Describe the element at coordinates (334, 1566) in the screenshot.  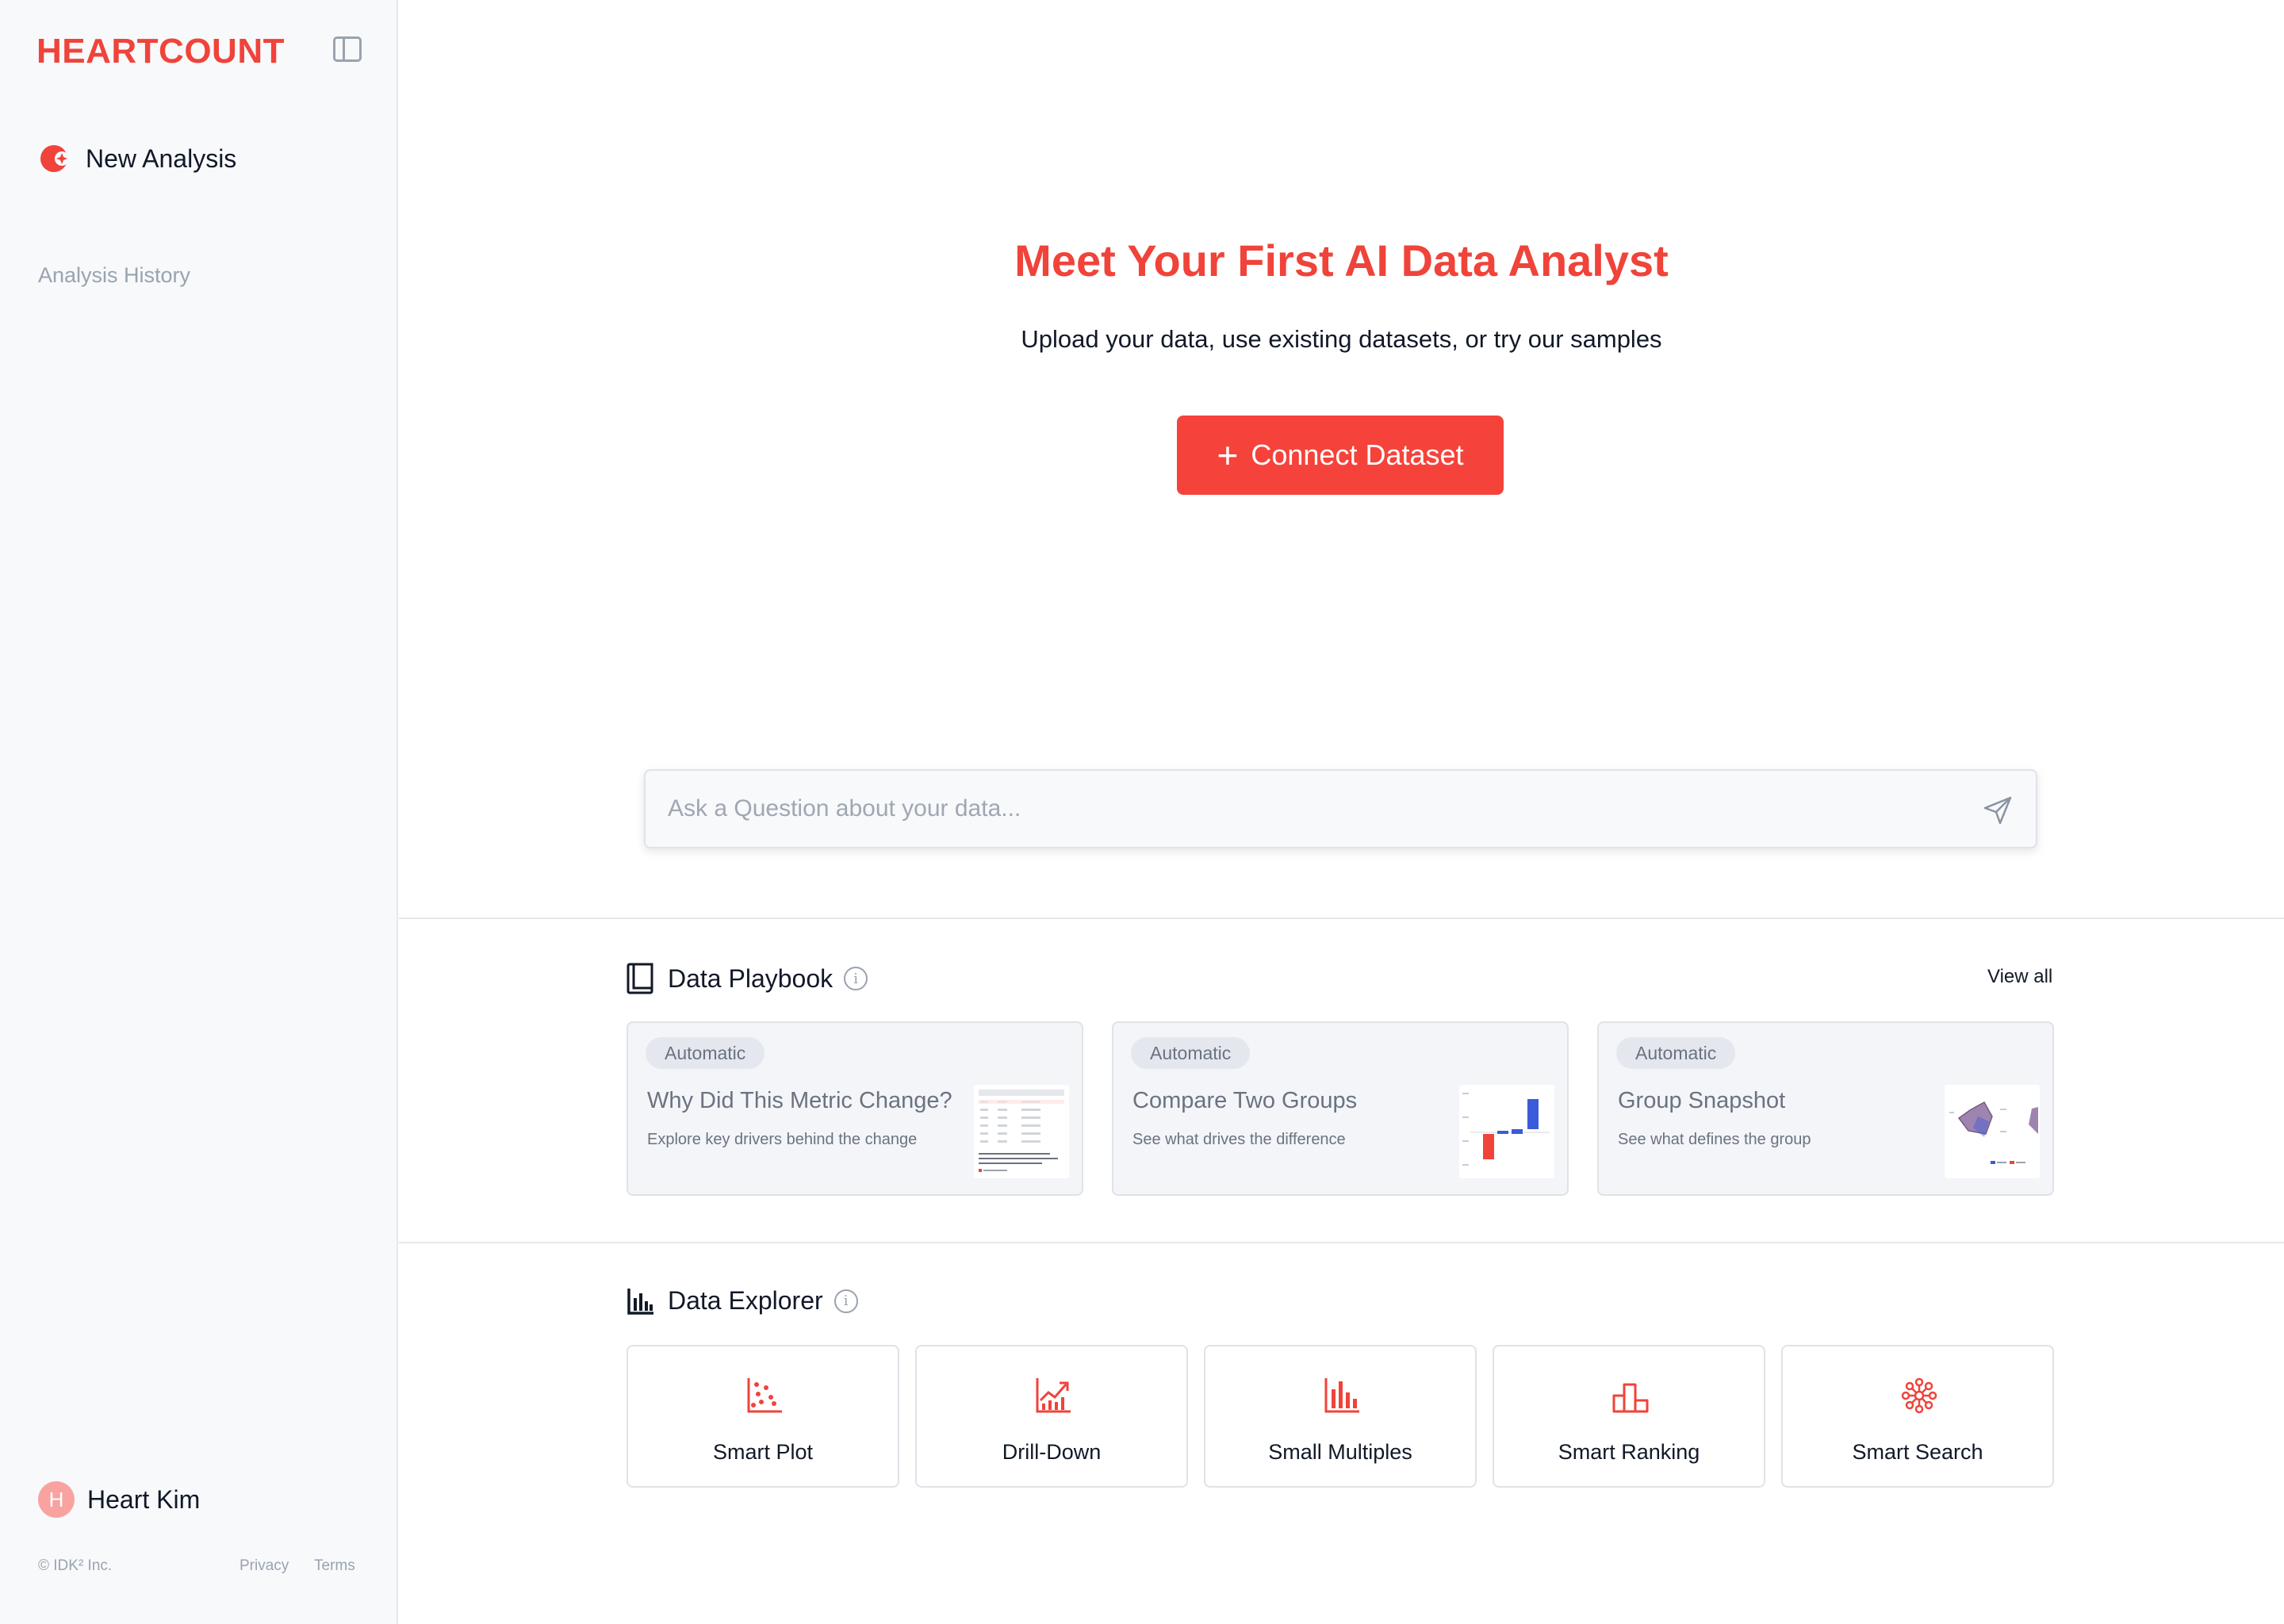
I see `terms-link: Terms` at that location.